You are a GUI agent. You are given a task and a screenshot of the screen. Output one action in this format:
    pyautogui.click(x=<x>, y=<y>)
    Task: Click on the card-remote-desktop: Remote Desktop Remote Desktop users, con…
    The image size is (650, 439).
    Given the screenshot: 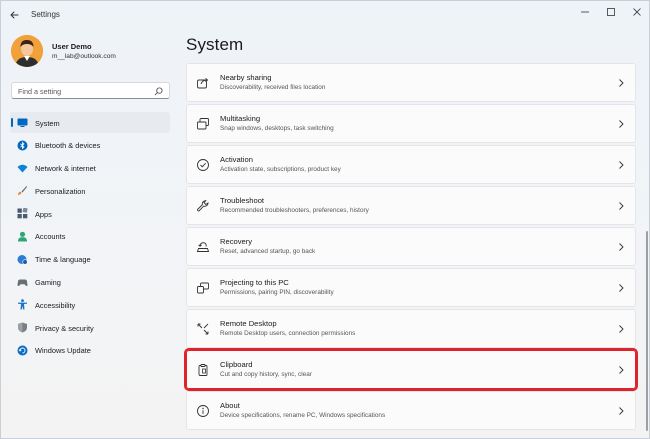 What is the action you would take?
    pyautogui.click(x=411, y=328)
    